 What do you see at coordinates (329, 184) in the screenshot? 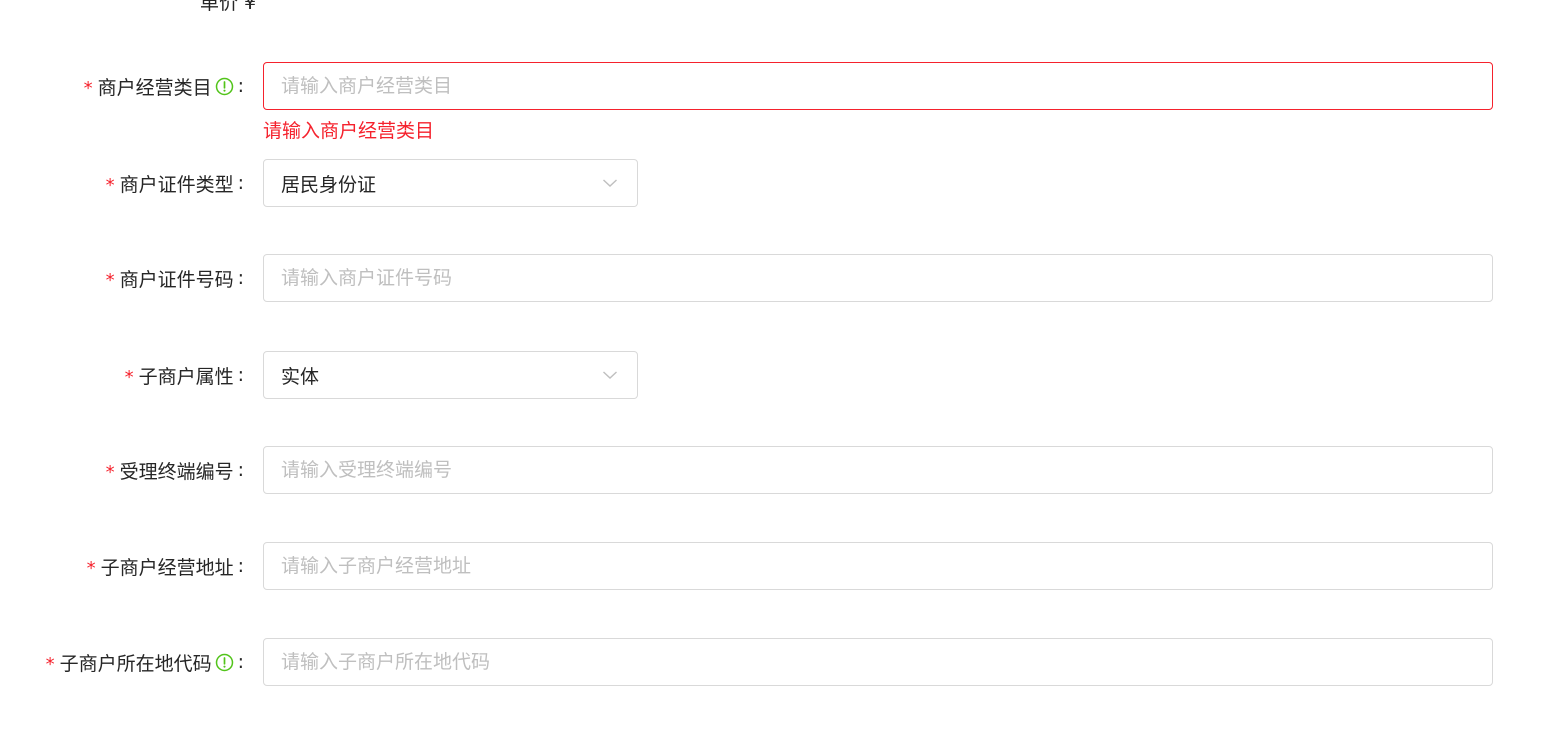
I see `select-value: 居民身份证` at bounding box center [329, 184].